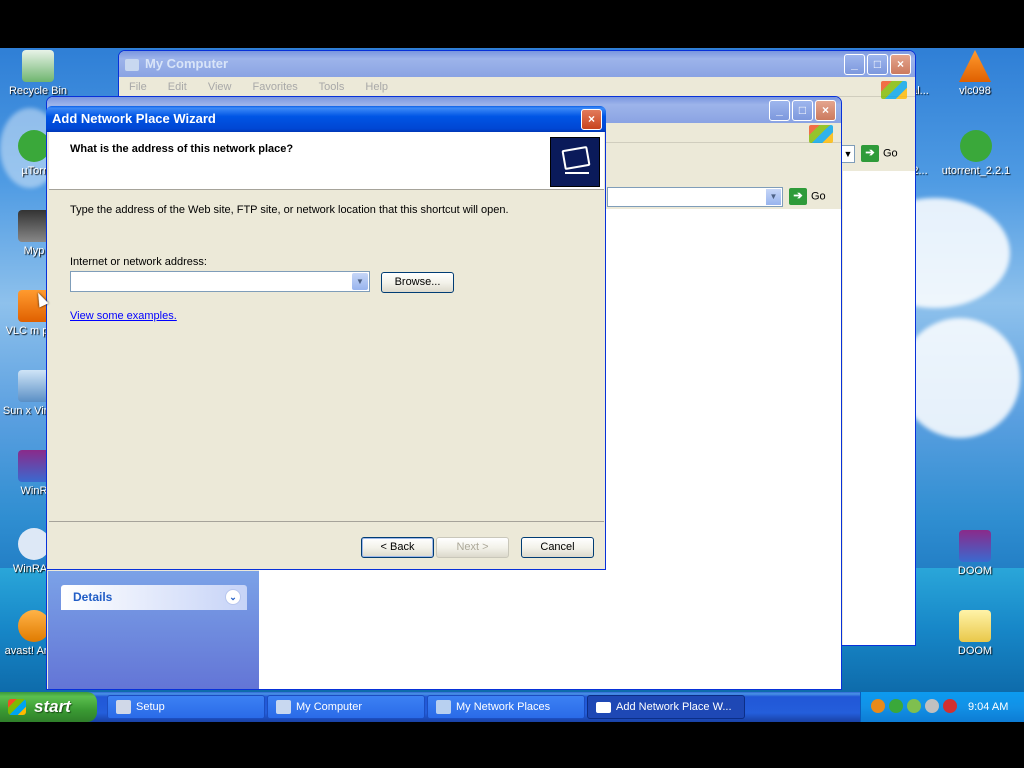  I want to click on tool-tray-icon, so click(932, 706).